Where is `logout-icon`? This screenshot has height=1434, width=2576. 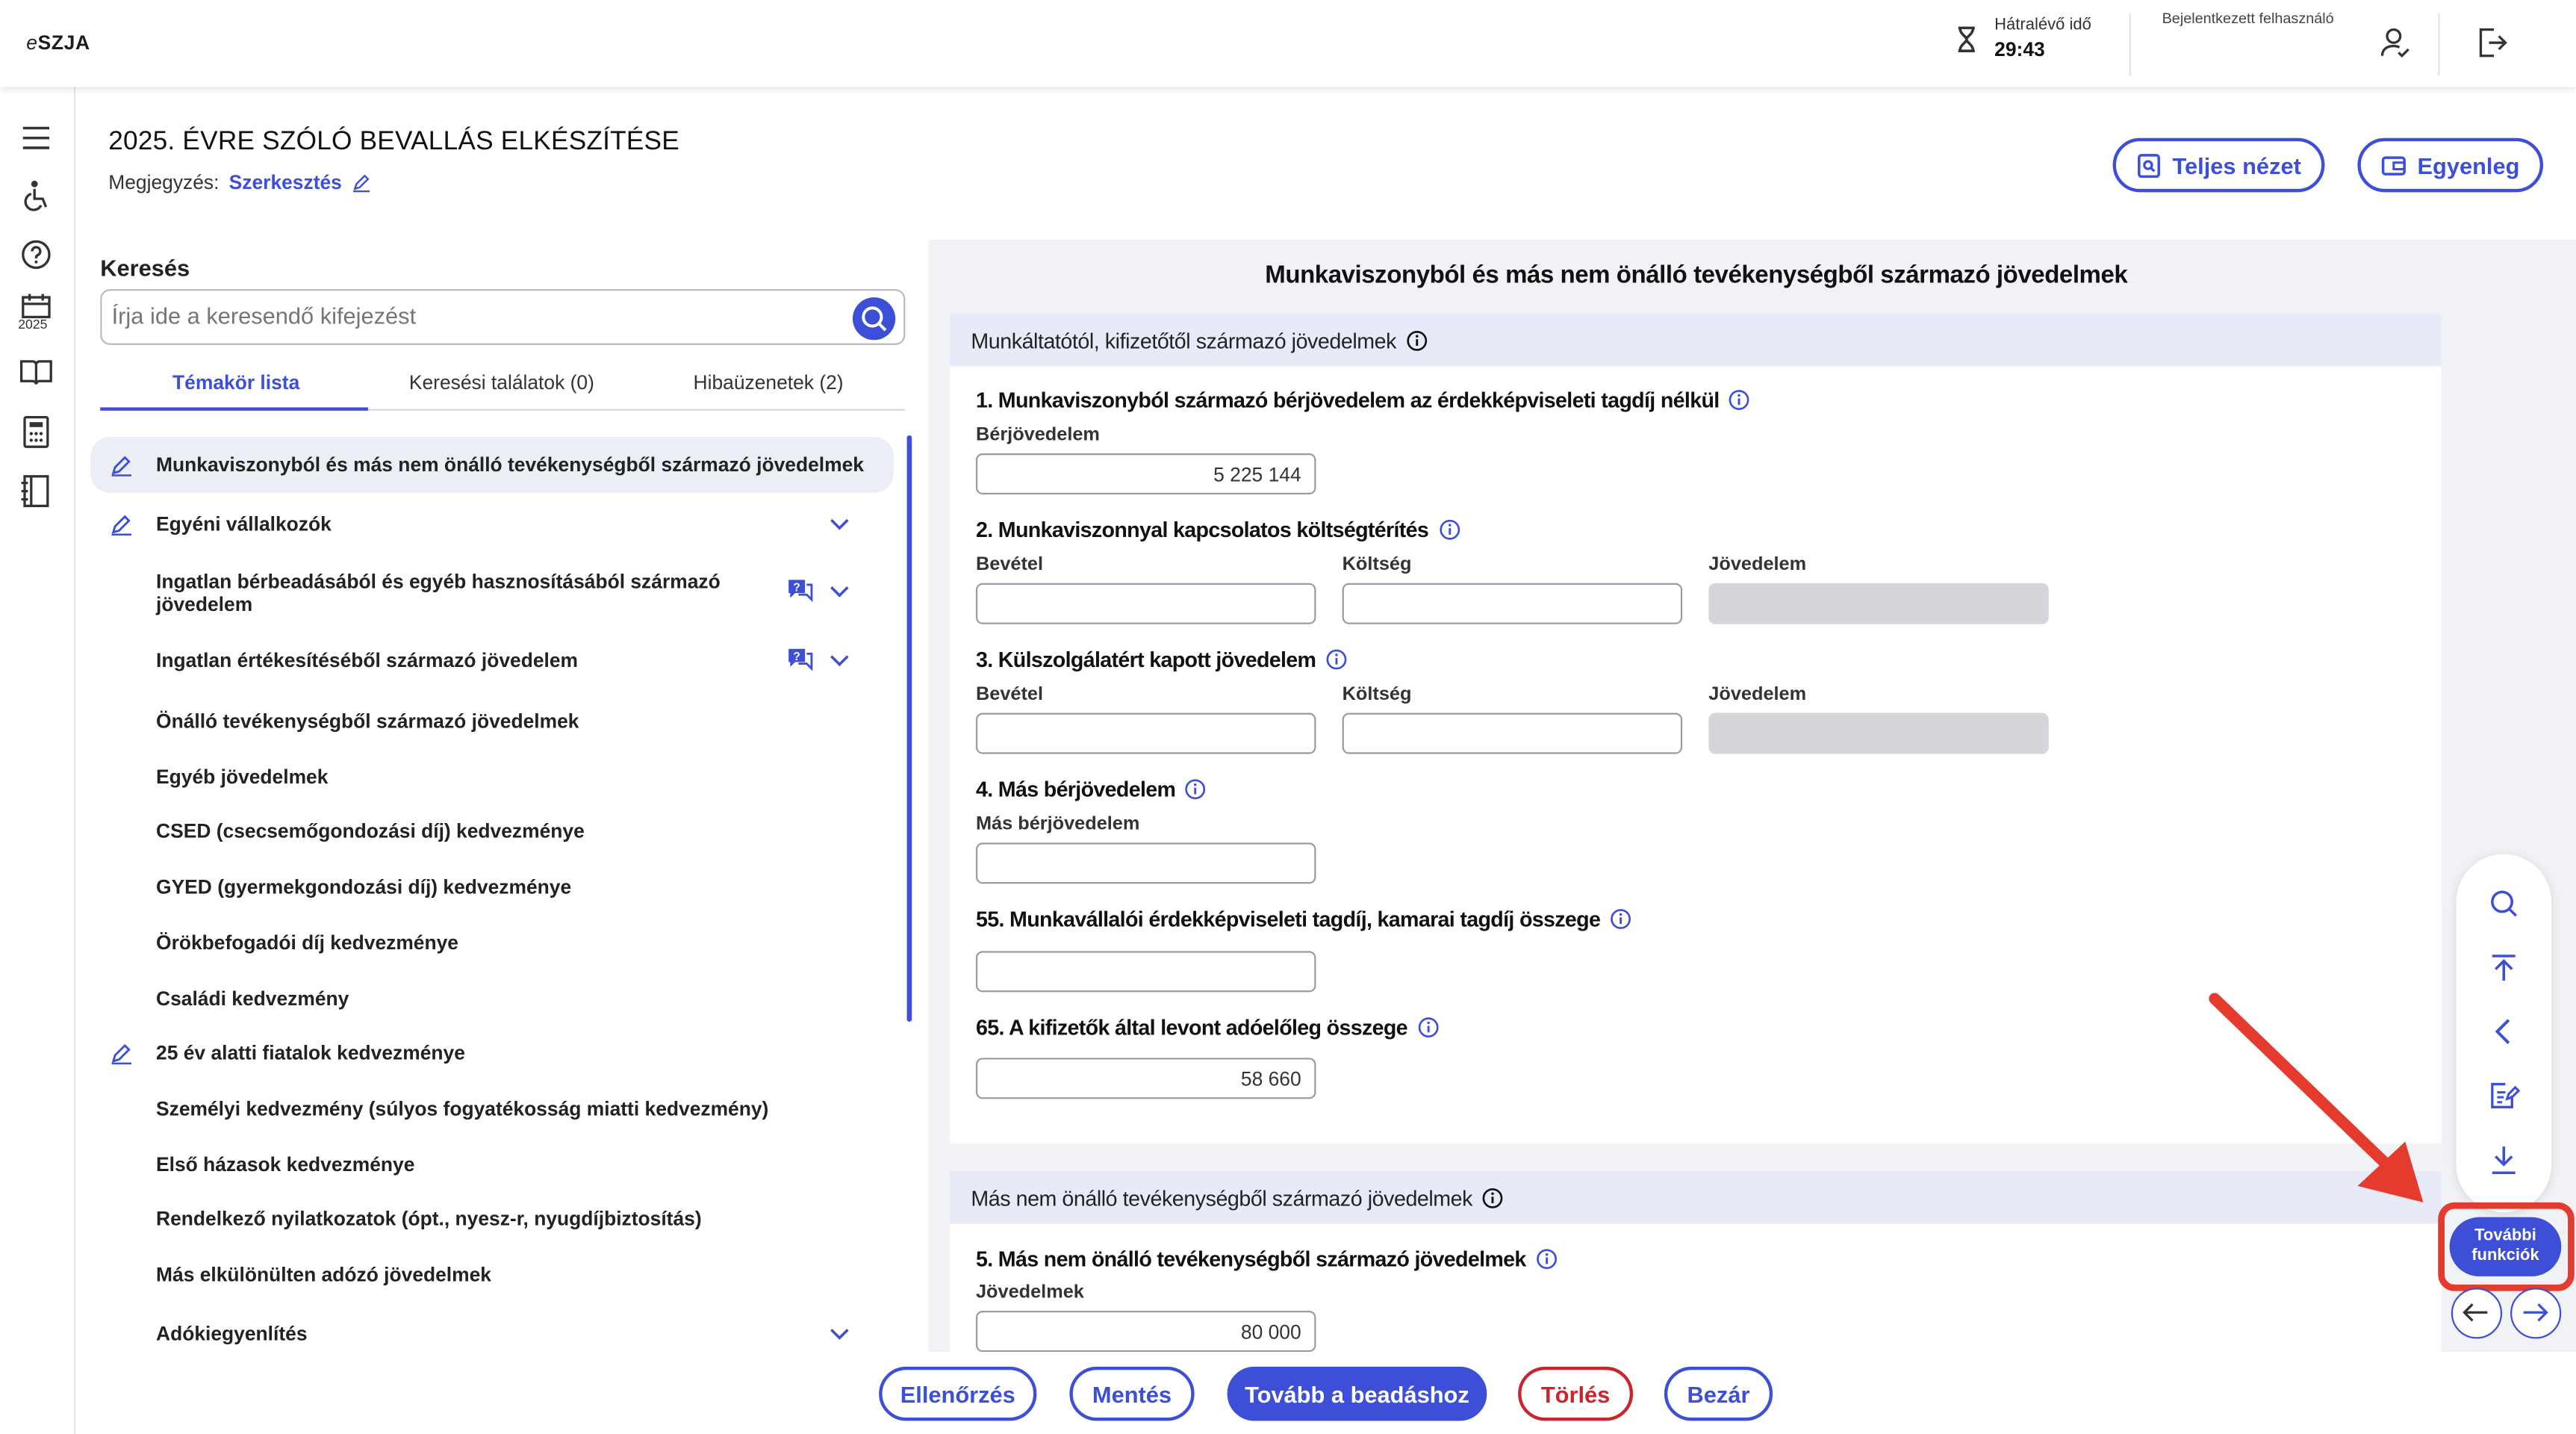 logout-icon is located at coordinates (2492, 42).